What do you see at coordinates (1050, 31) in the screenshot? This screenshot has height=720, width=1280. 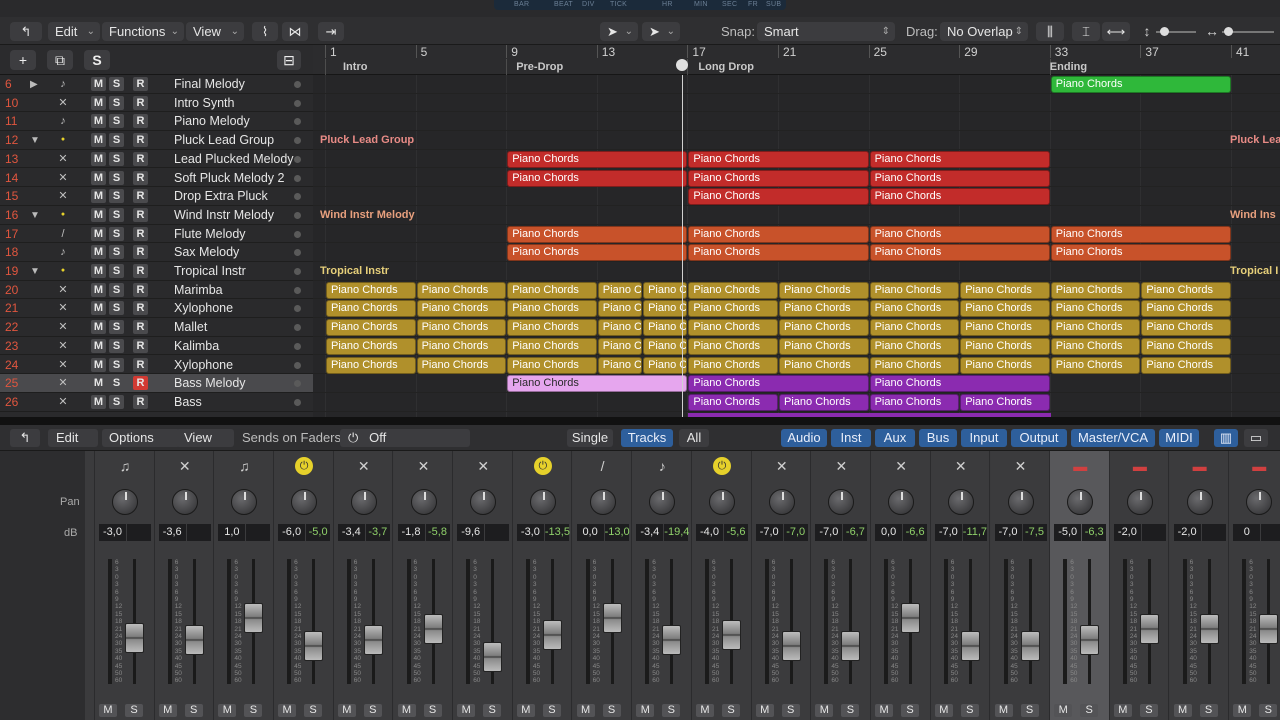 I see `waveform-zoom-icon: ⫼` at bounding box center [1050, 31].